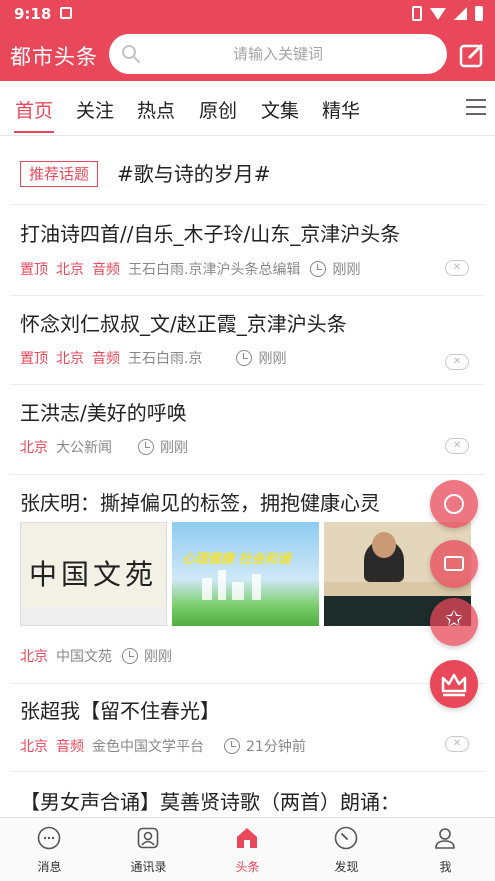 This screenshot has width=495, height=881. What do you see at coordinates (445, 867) in the screenshot?
I see `nav-label: 我` at bounding box center [445, 867].